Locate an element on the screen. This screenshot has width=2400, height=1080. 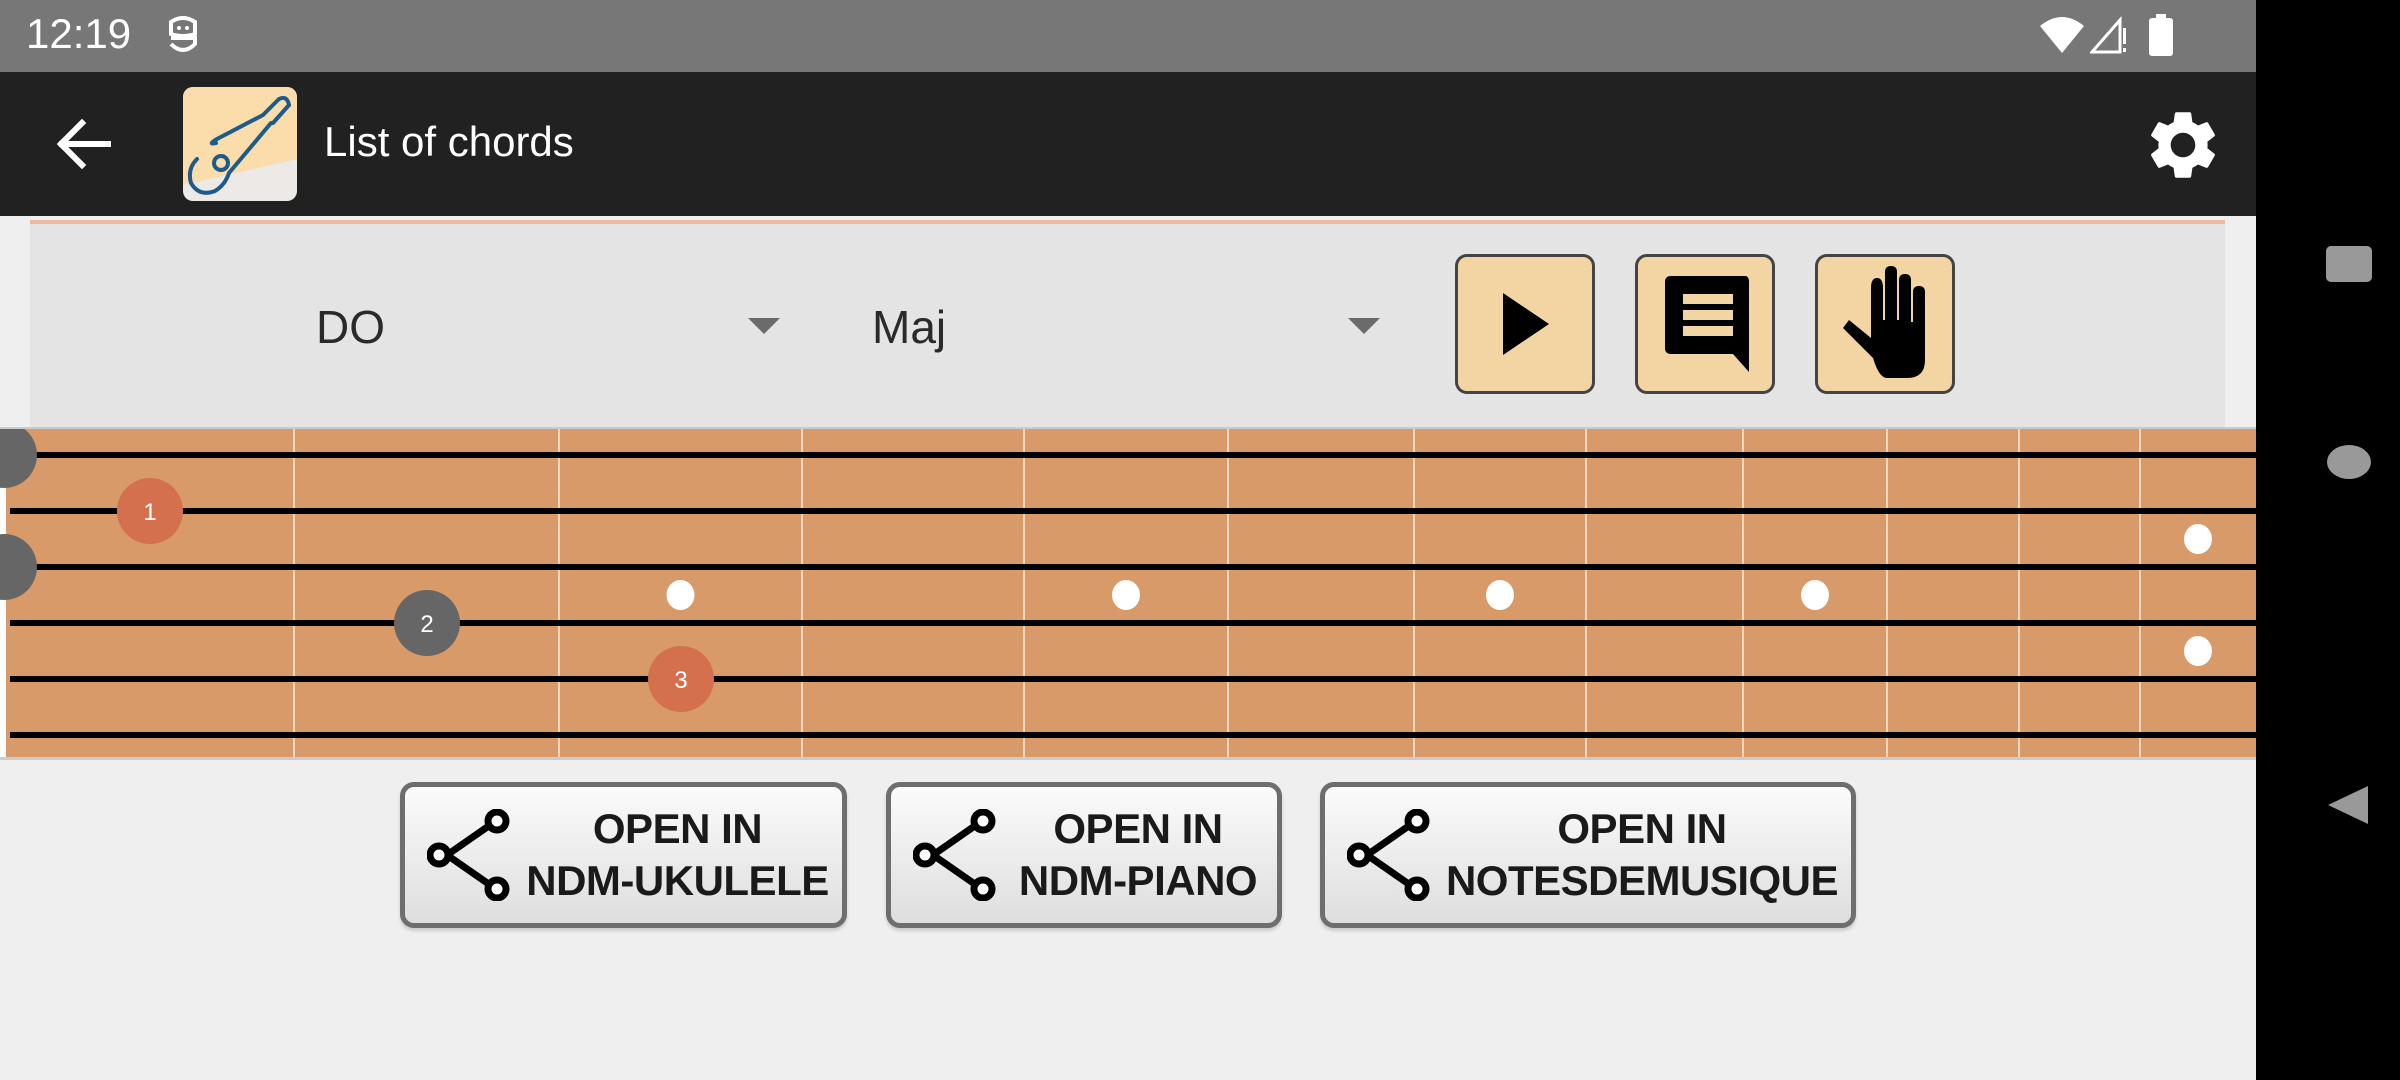
play-icon is located at coordinates (1526, 324).